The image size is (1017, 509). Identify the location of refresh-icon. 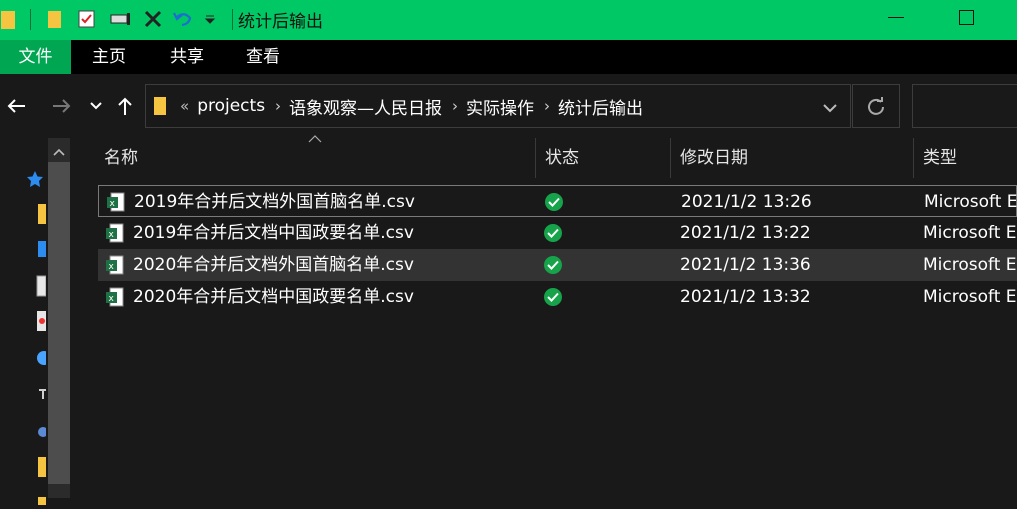
(876, 106).